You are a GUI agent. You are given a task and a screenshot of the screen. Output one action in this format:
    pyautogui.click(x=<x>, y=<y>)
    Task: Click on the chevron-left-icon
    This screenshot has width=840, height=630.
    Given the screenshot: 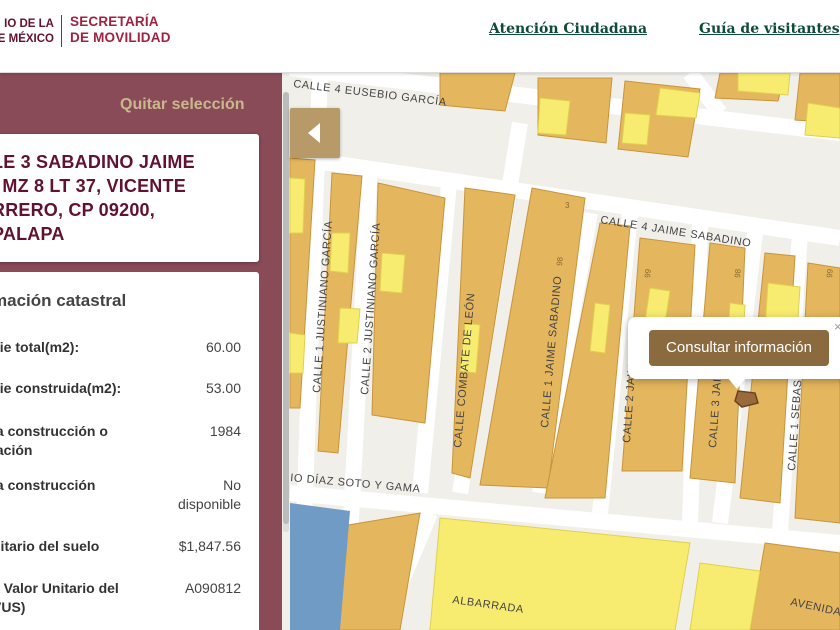 What is the action you would take?
    pyautogui.click(x=314, y=133)
    